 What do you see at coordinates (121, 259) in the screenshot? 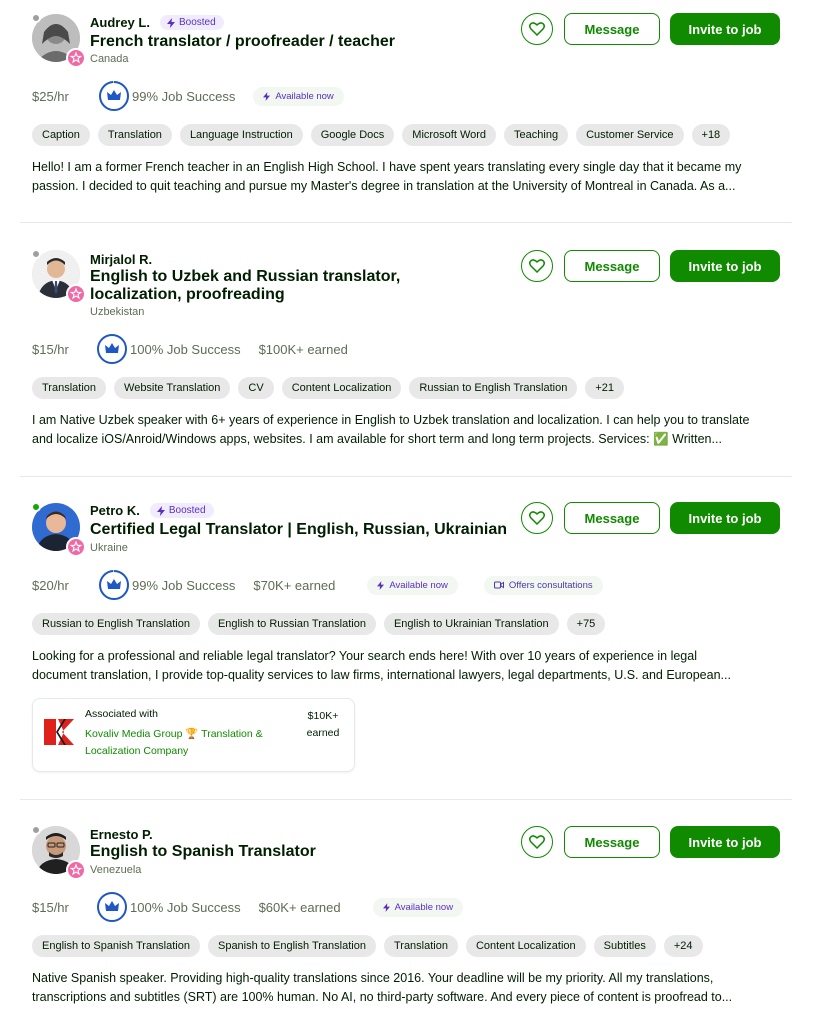
I see `freelancer-name: Mirjalol R.` at bounding box center [121, 259].